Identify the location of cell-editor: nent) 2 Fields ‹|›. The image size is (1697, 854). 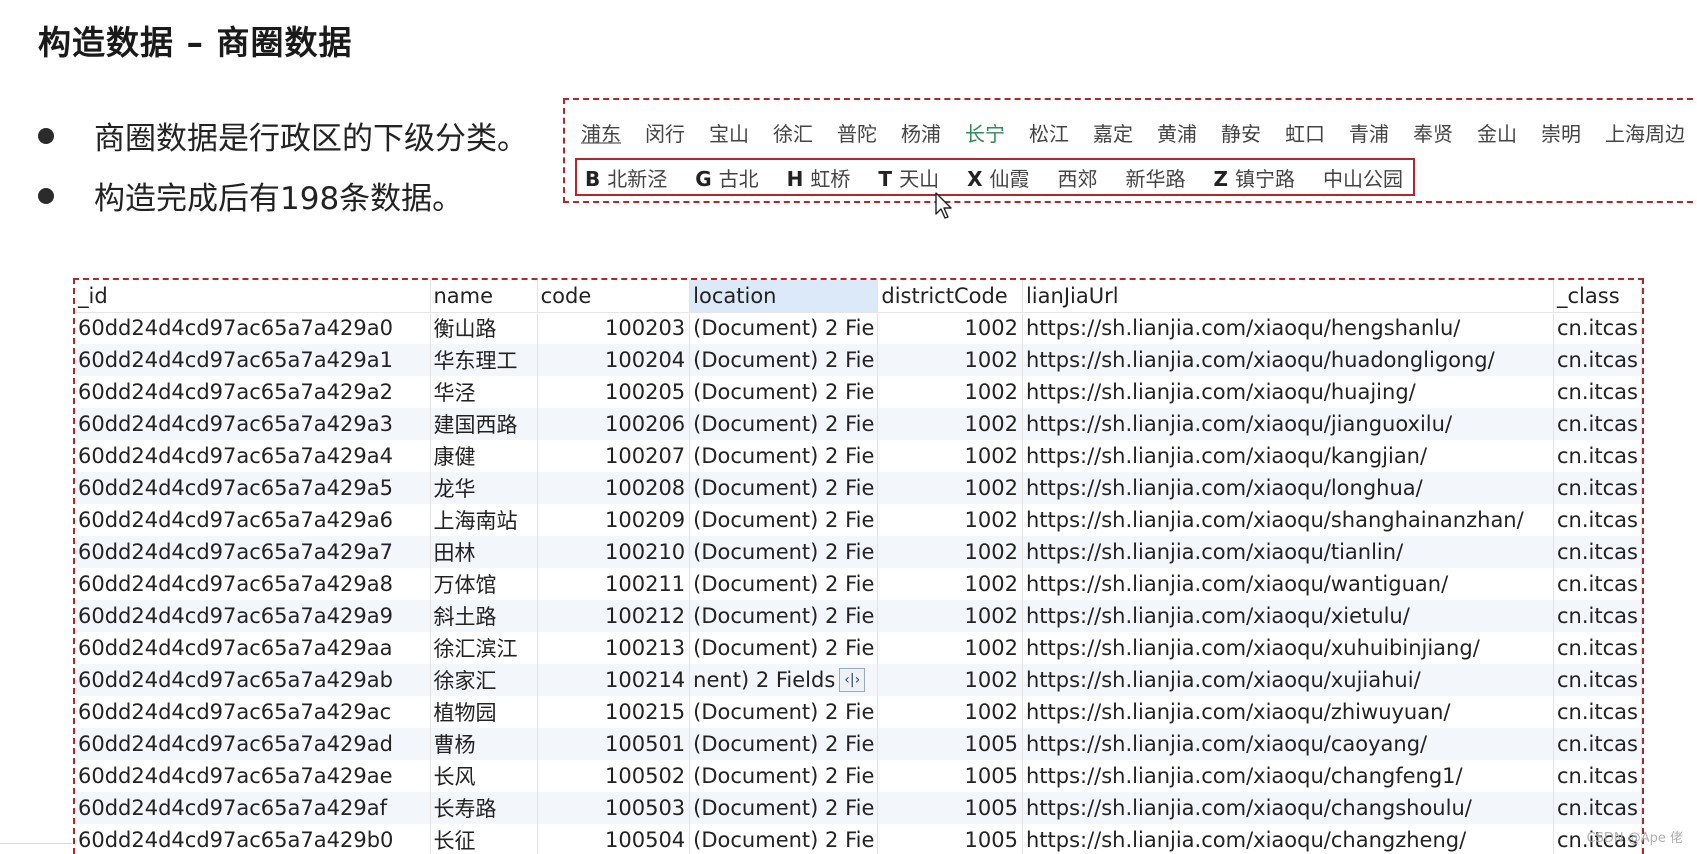
(779, 680).